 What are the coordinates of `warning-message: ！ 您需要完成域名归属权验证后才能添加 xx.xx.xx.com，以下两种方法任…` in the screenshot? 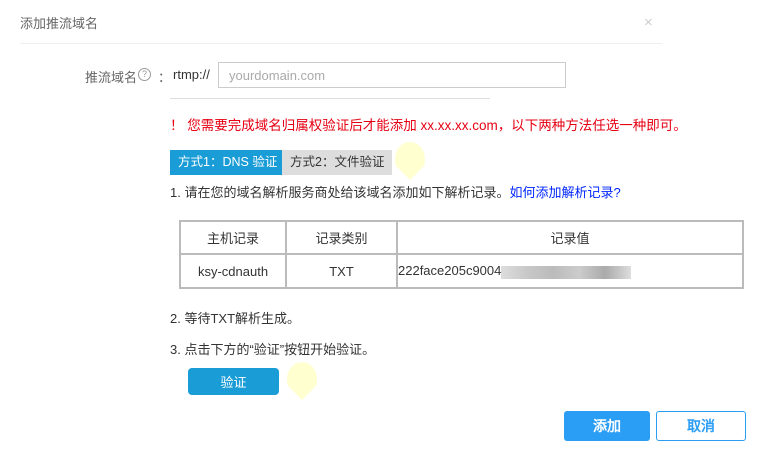 It's located at (428, 125).